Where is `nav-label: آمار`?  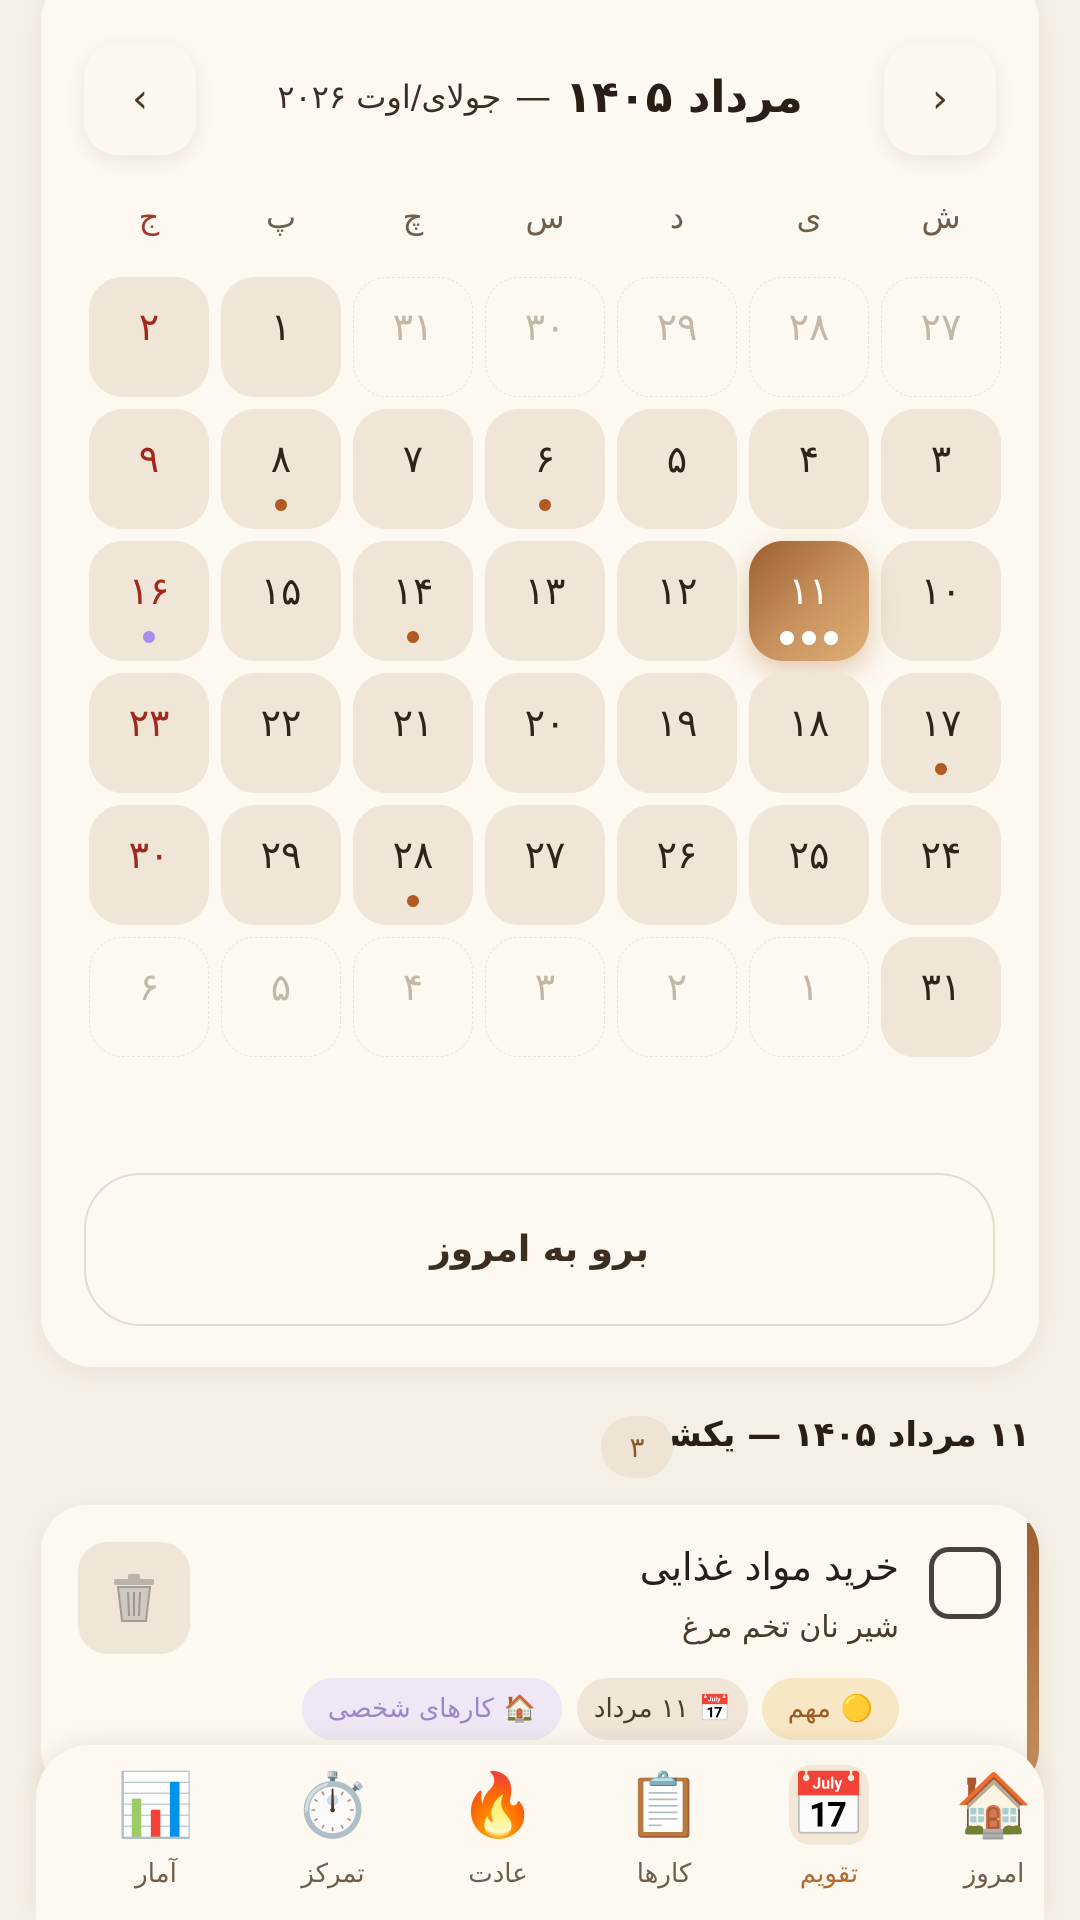
nav-label: آمار is located at coordinates (156, 1874).